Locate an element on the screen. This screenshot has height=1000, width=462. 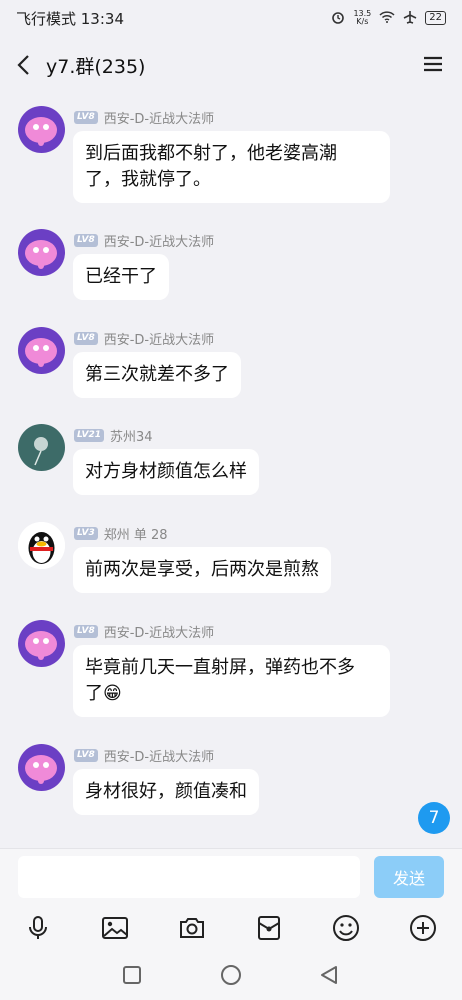
message-text-line: 已经干了 is located at coordinates (121, 276).